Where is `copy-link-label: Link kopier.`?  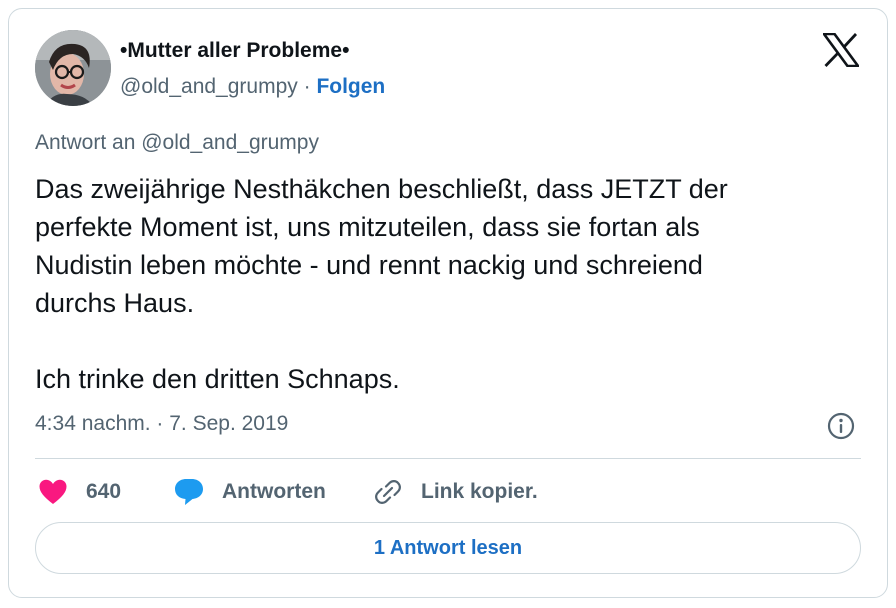
copy-link-label: Link kopier. is located at coordinates (479, 491).